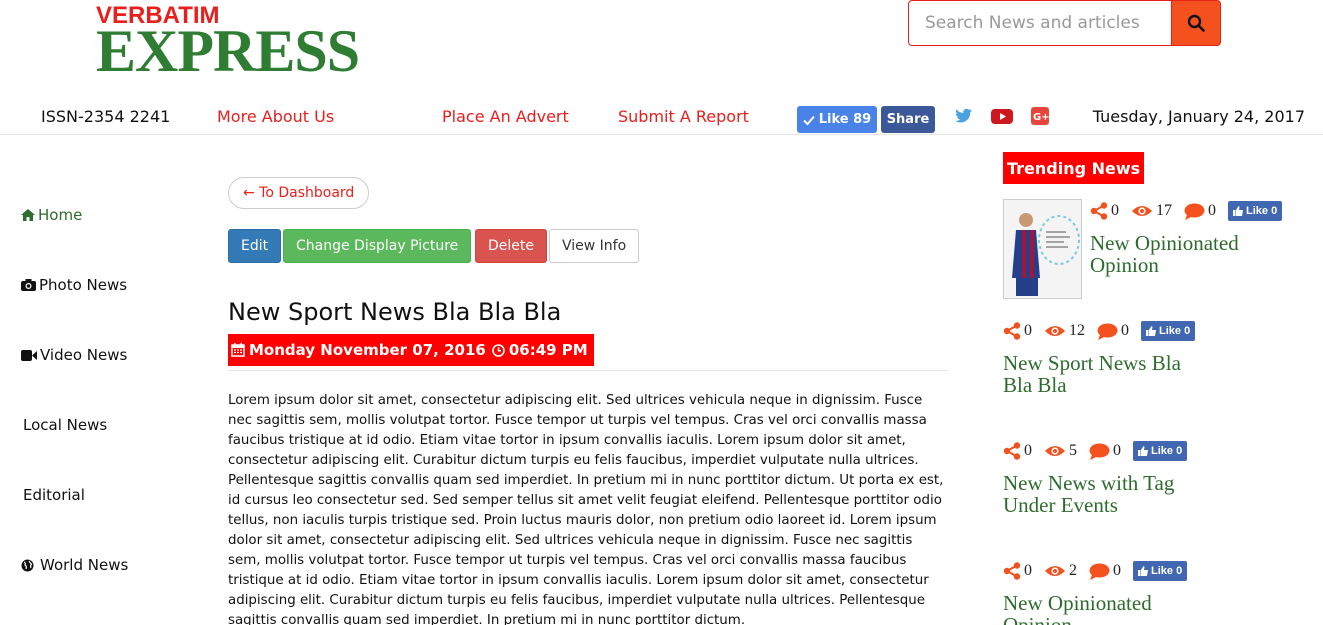 The image size is (1323, 625). What do you see at coordinates (28, 215) in the screenshot?
I see `home-icon` at bounding box center [28, 215].